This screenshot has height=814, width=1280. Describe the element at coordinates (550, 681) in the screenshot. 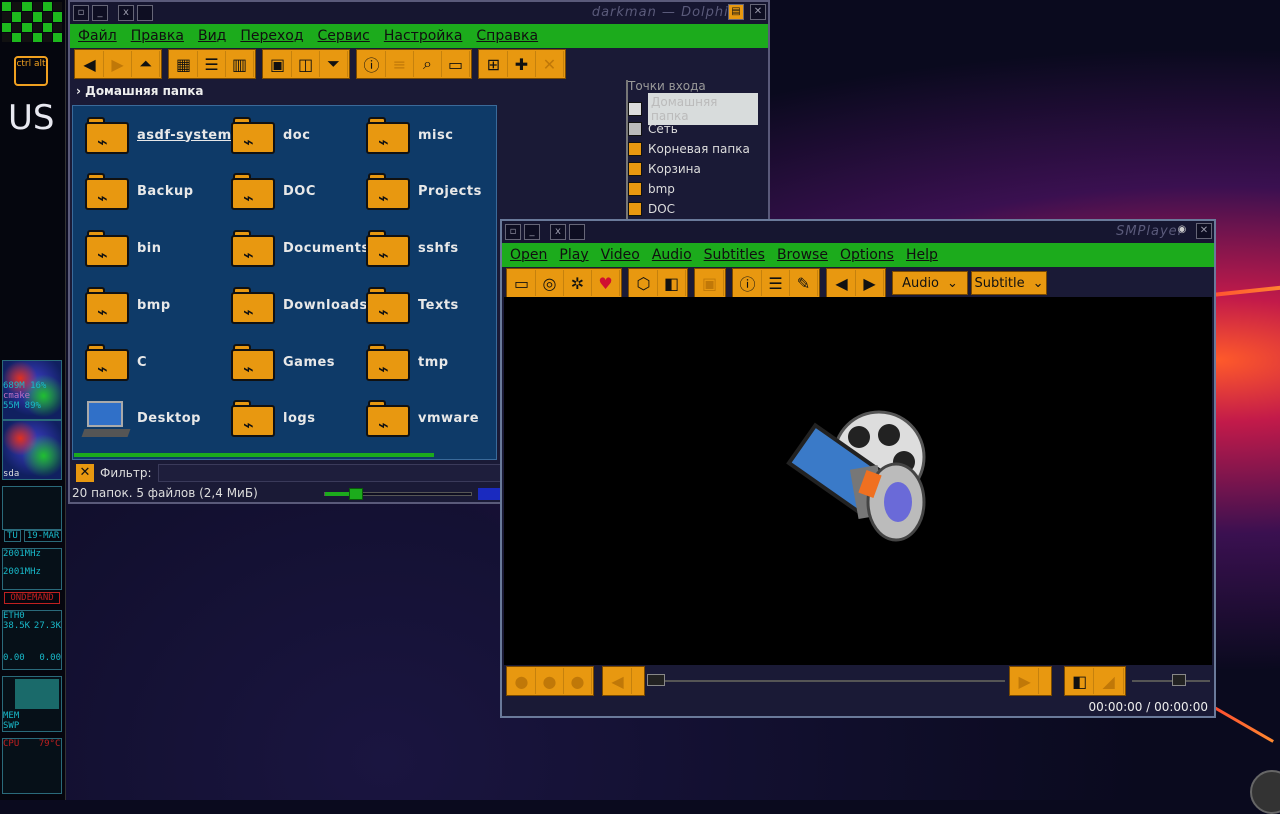

I see `pause-icon: ●` at that location.